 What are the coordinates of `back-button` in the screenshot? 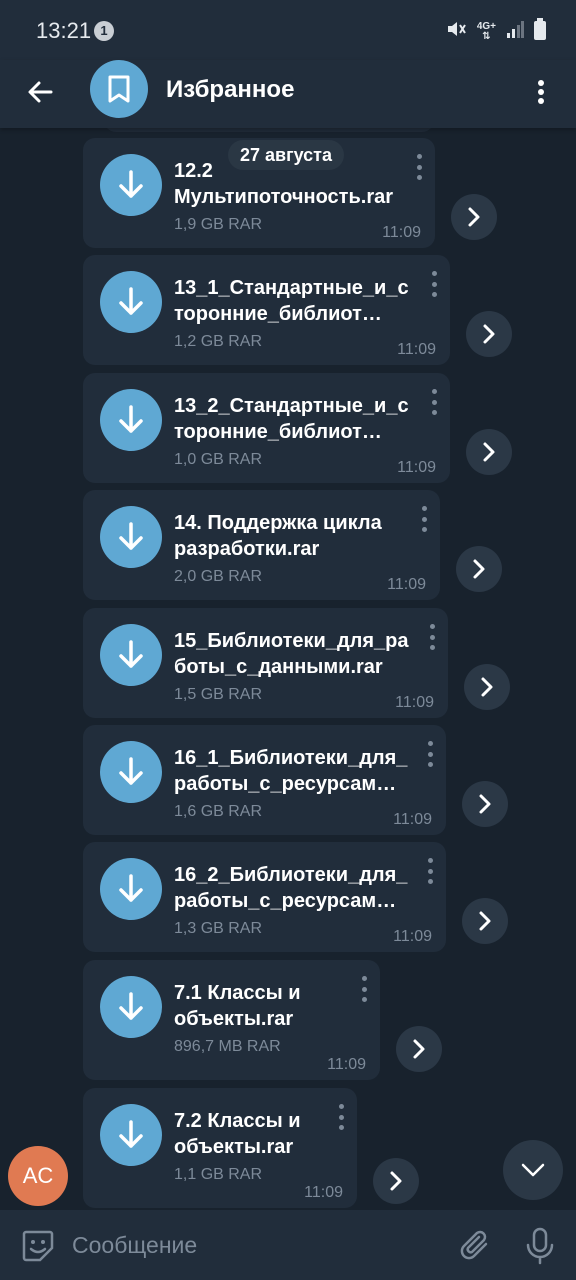 It's located at (40, 92).